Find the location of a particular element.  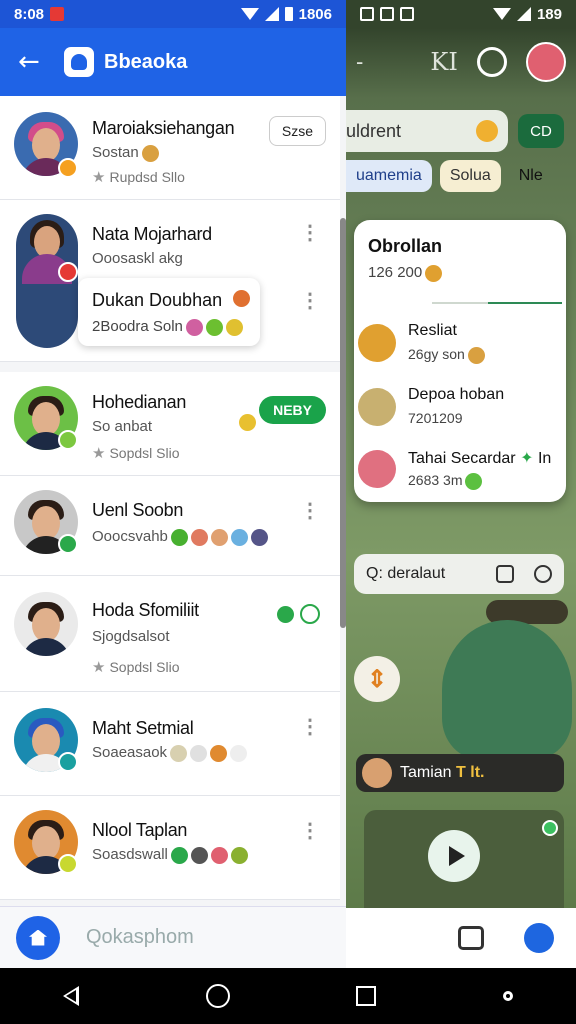

battery-icon is located at coordinates (288, 14).